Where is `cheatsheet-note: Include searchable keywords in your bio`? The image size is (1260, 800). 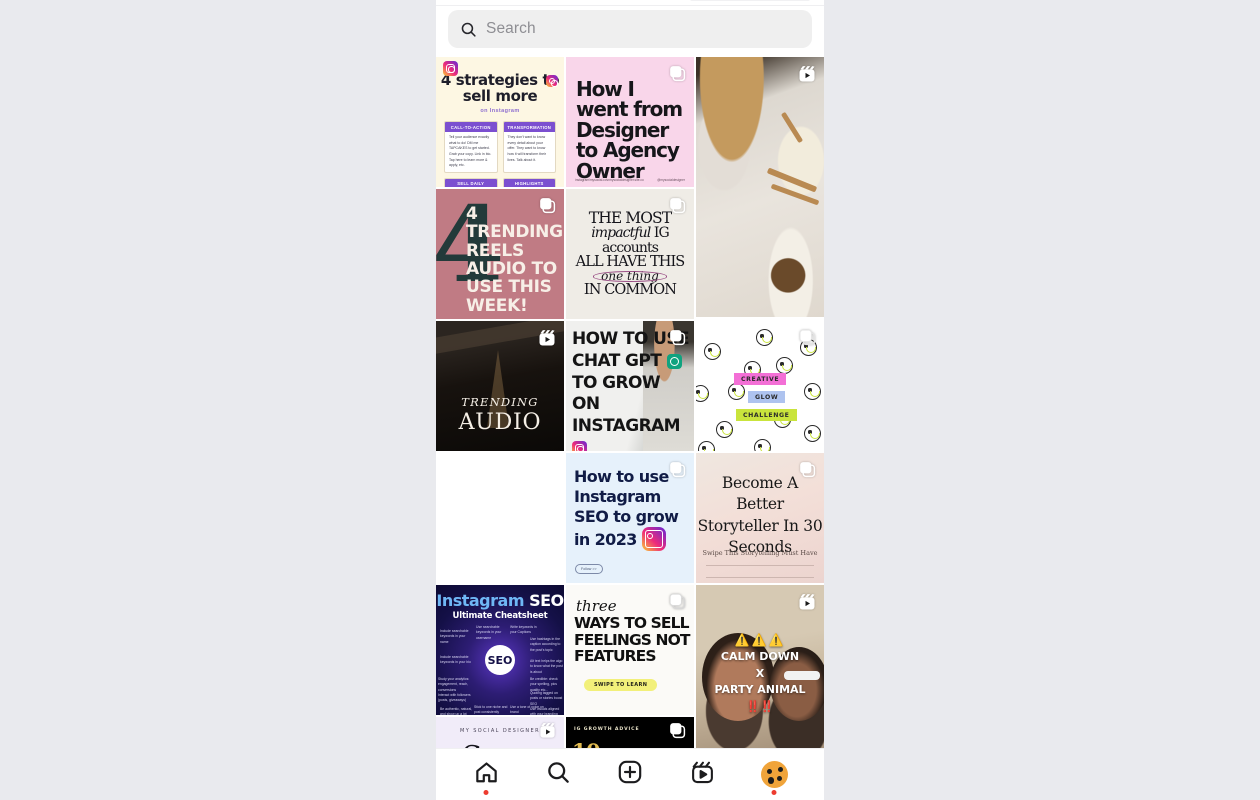 cheatsheet-note: Include searchable keywords in your bio is located at coordinates (455, 660).